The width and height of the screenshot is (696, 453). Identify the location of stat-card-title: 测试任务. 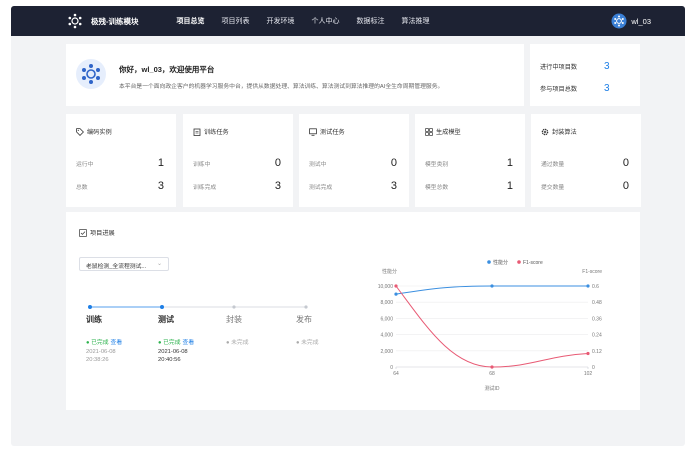
(327, 131).